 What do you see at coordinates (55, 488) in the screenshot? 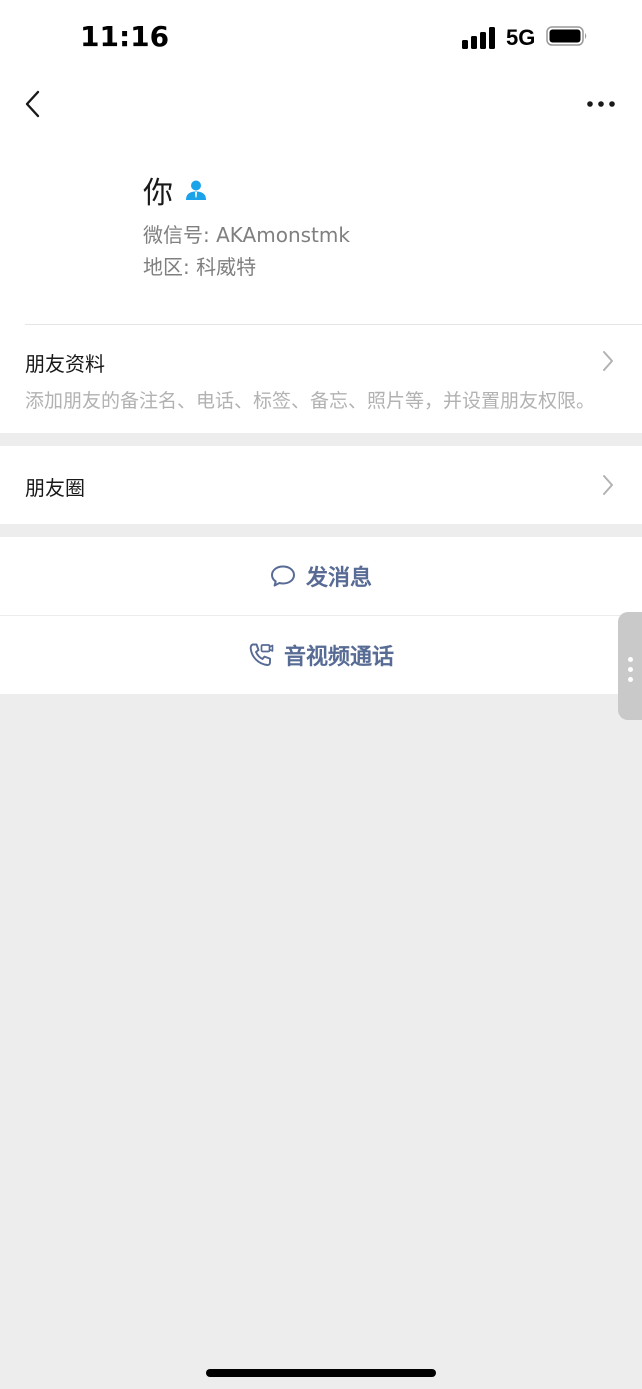
I see `moments-title: 朋友圈` at bounding box center [55, 488].